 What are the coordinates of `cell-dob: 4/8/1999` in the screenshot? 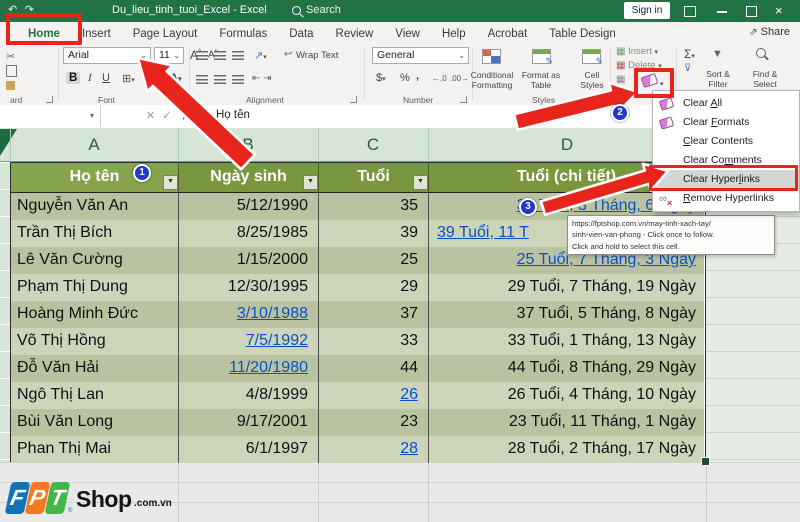 It's located at (249, 395).